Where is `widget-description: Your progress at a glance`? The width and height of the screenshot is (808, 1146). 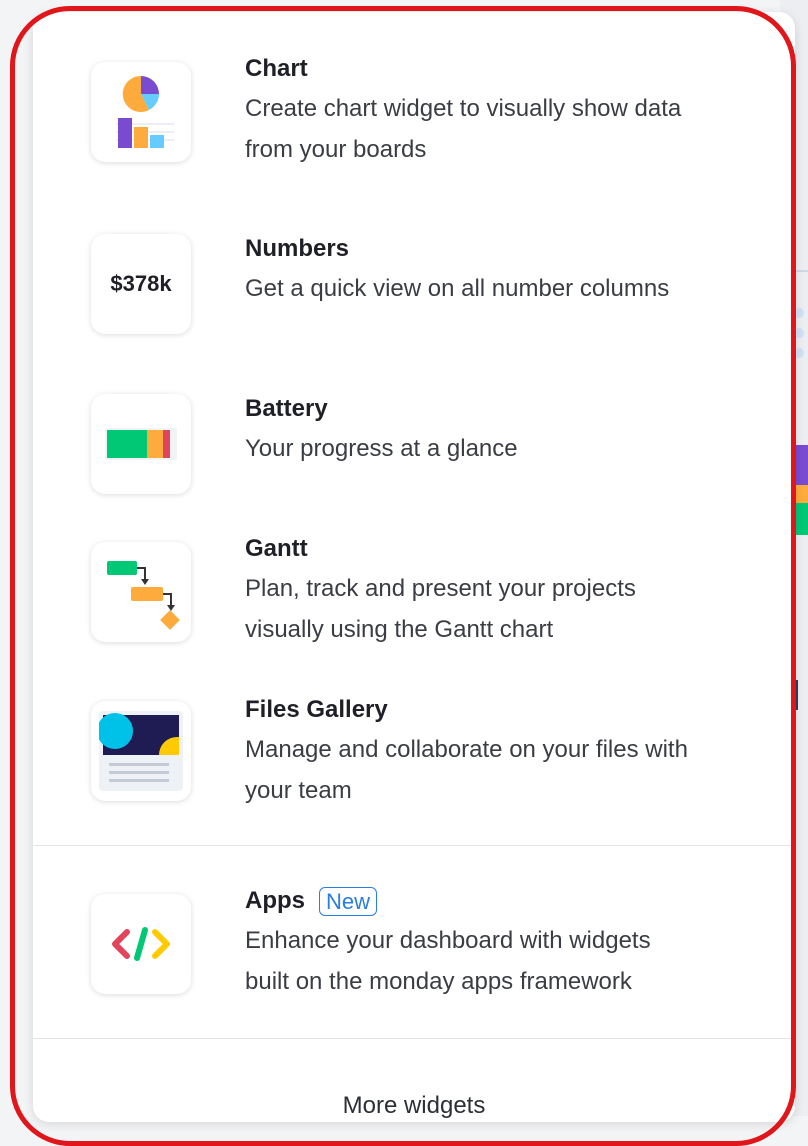
widget-description: Your progress at a glance is located at coordinates (515, 448).